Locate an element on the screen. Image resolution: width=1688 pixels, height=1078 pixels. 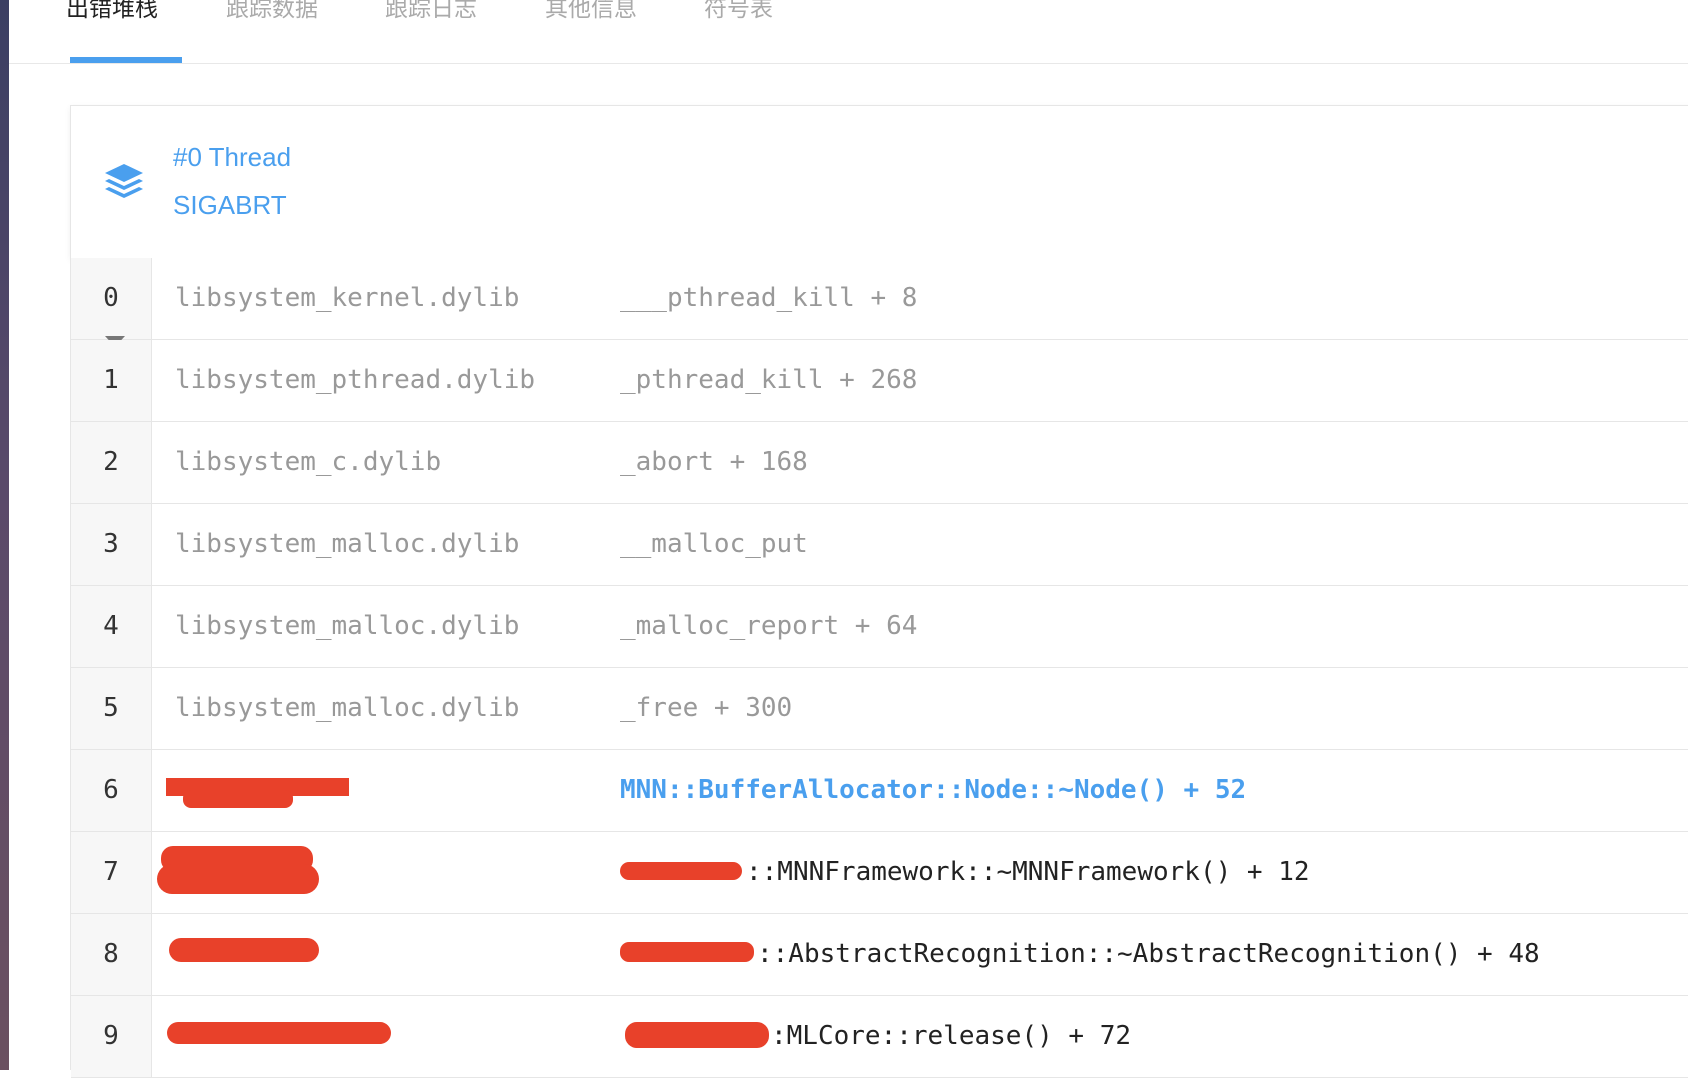
frame-symbol: _free + 300 is located at coordinates (706, 708).